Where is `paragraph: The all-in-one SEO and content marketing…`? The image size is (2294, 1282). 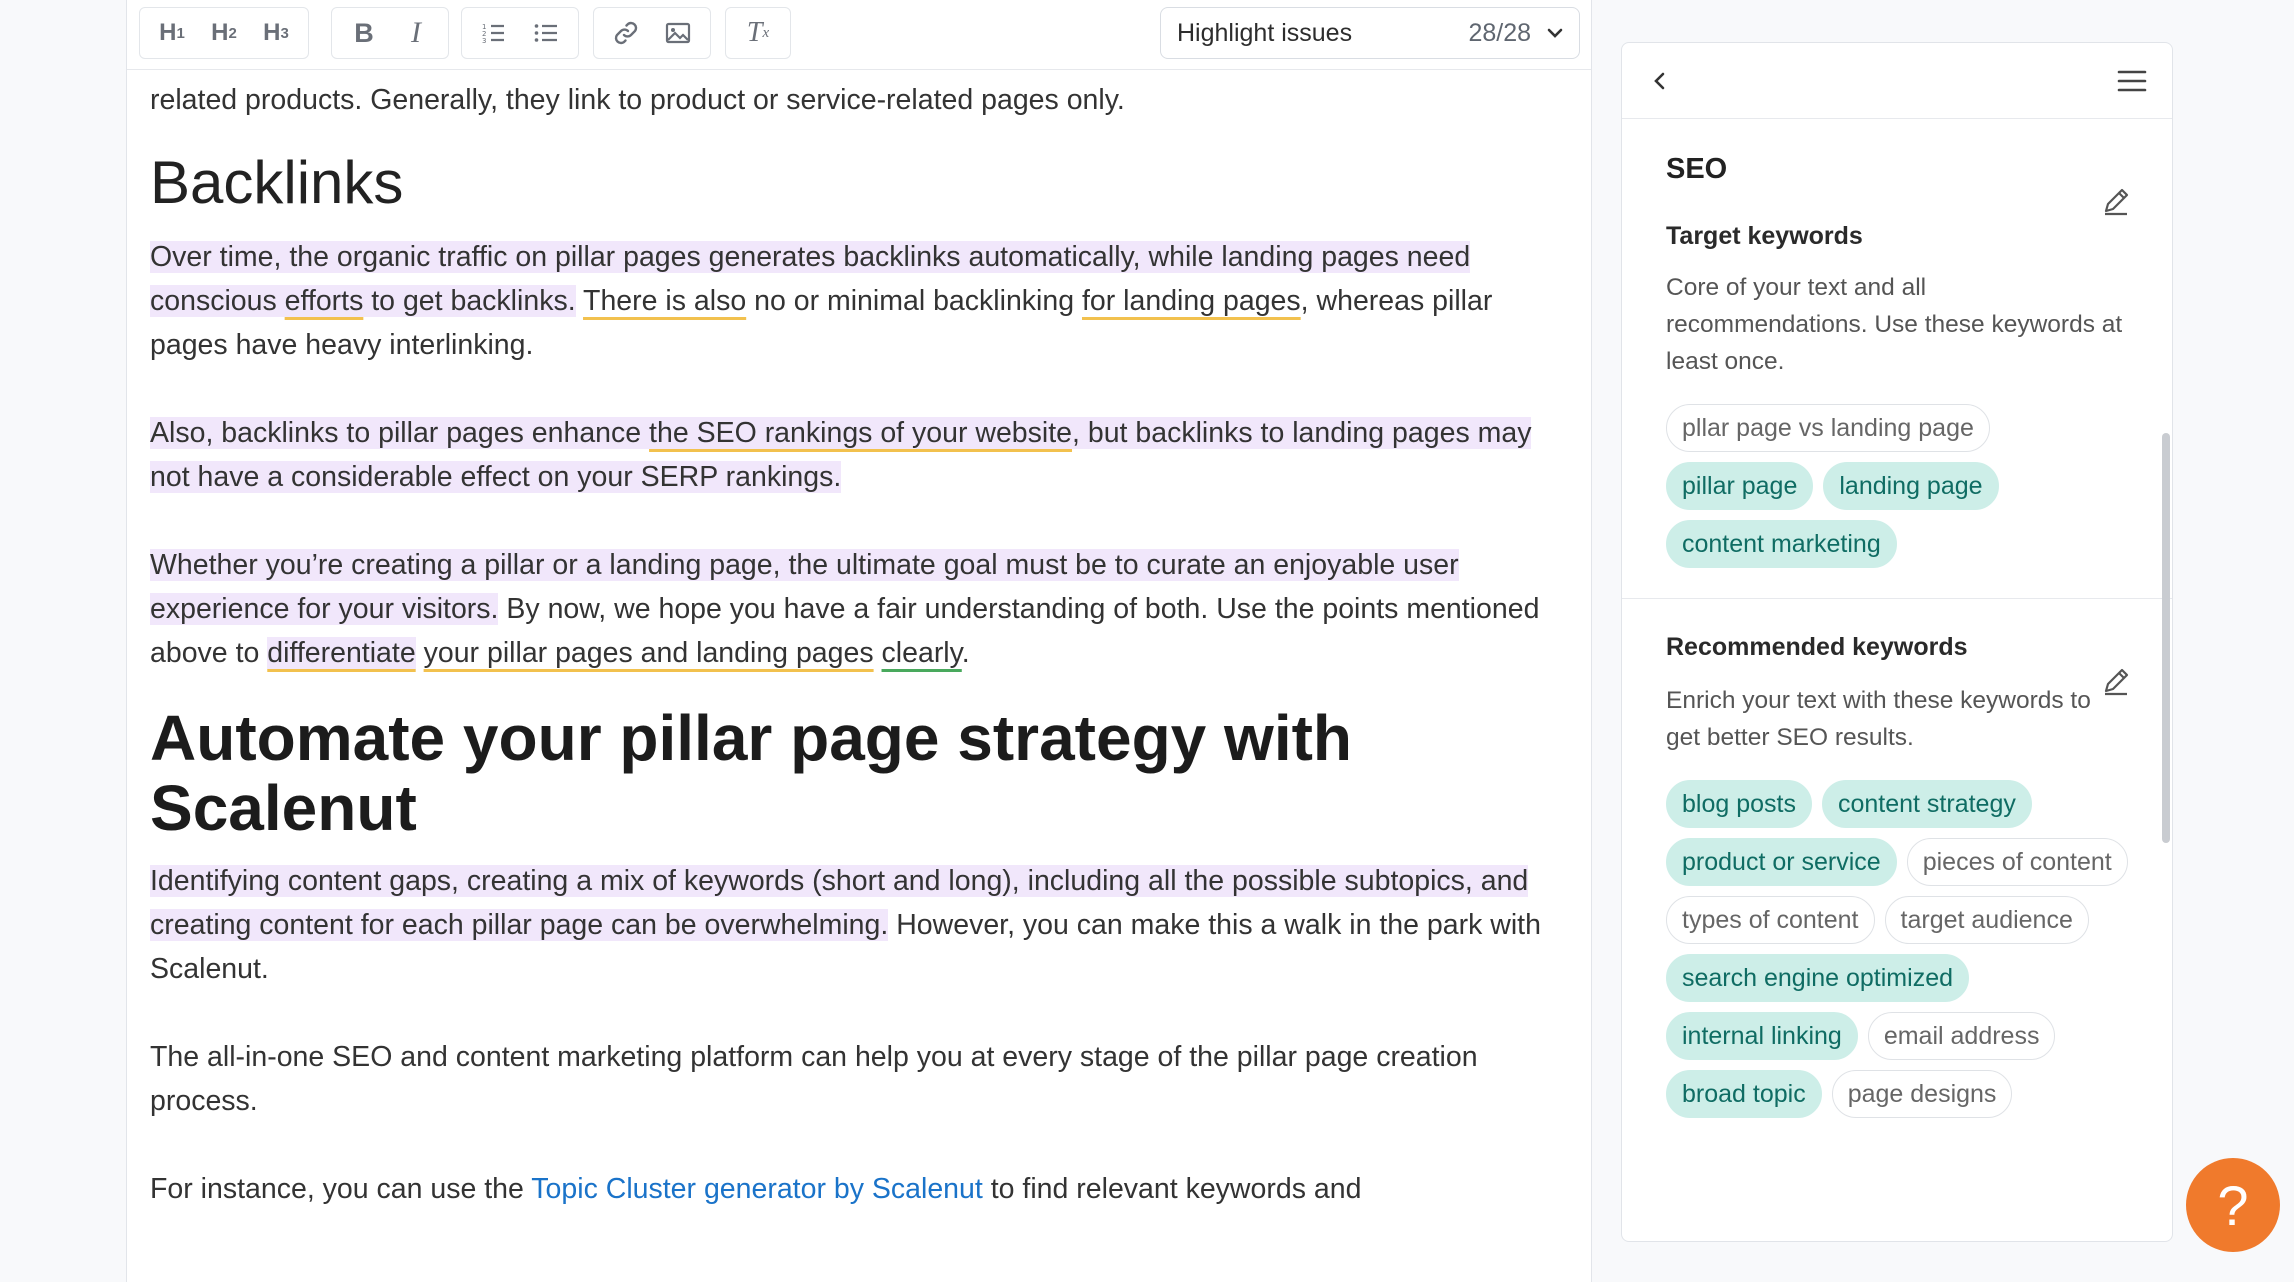
paragraph: The all-in-one SEO and content marketing… is located at coordinates (814, 1079).